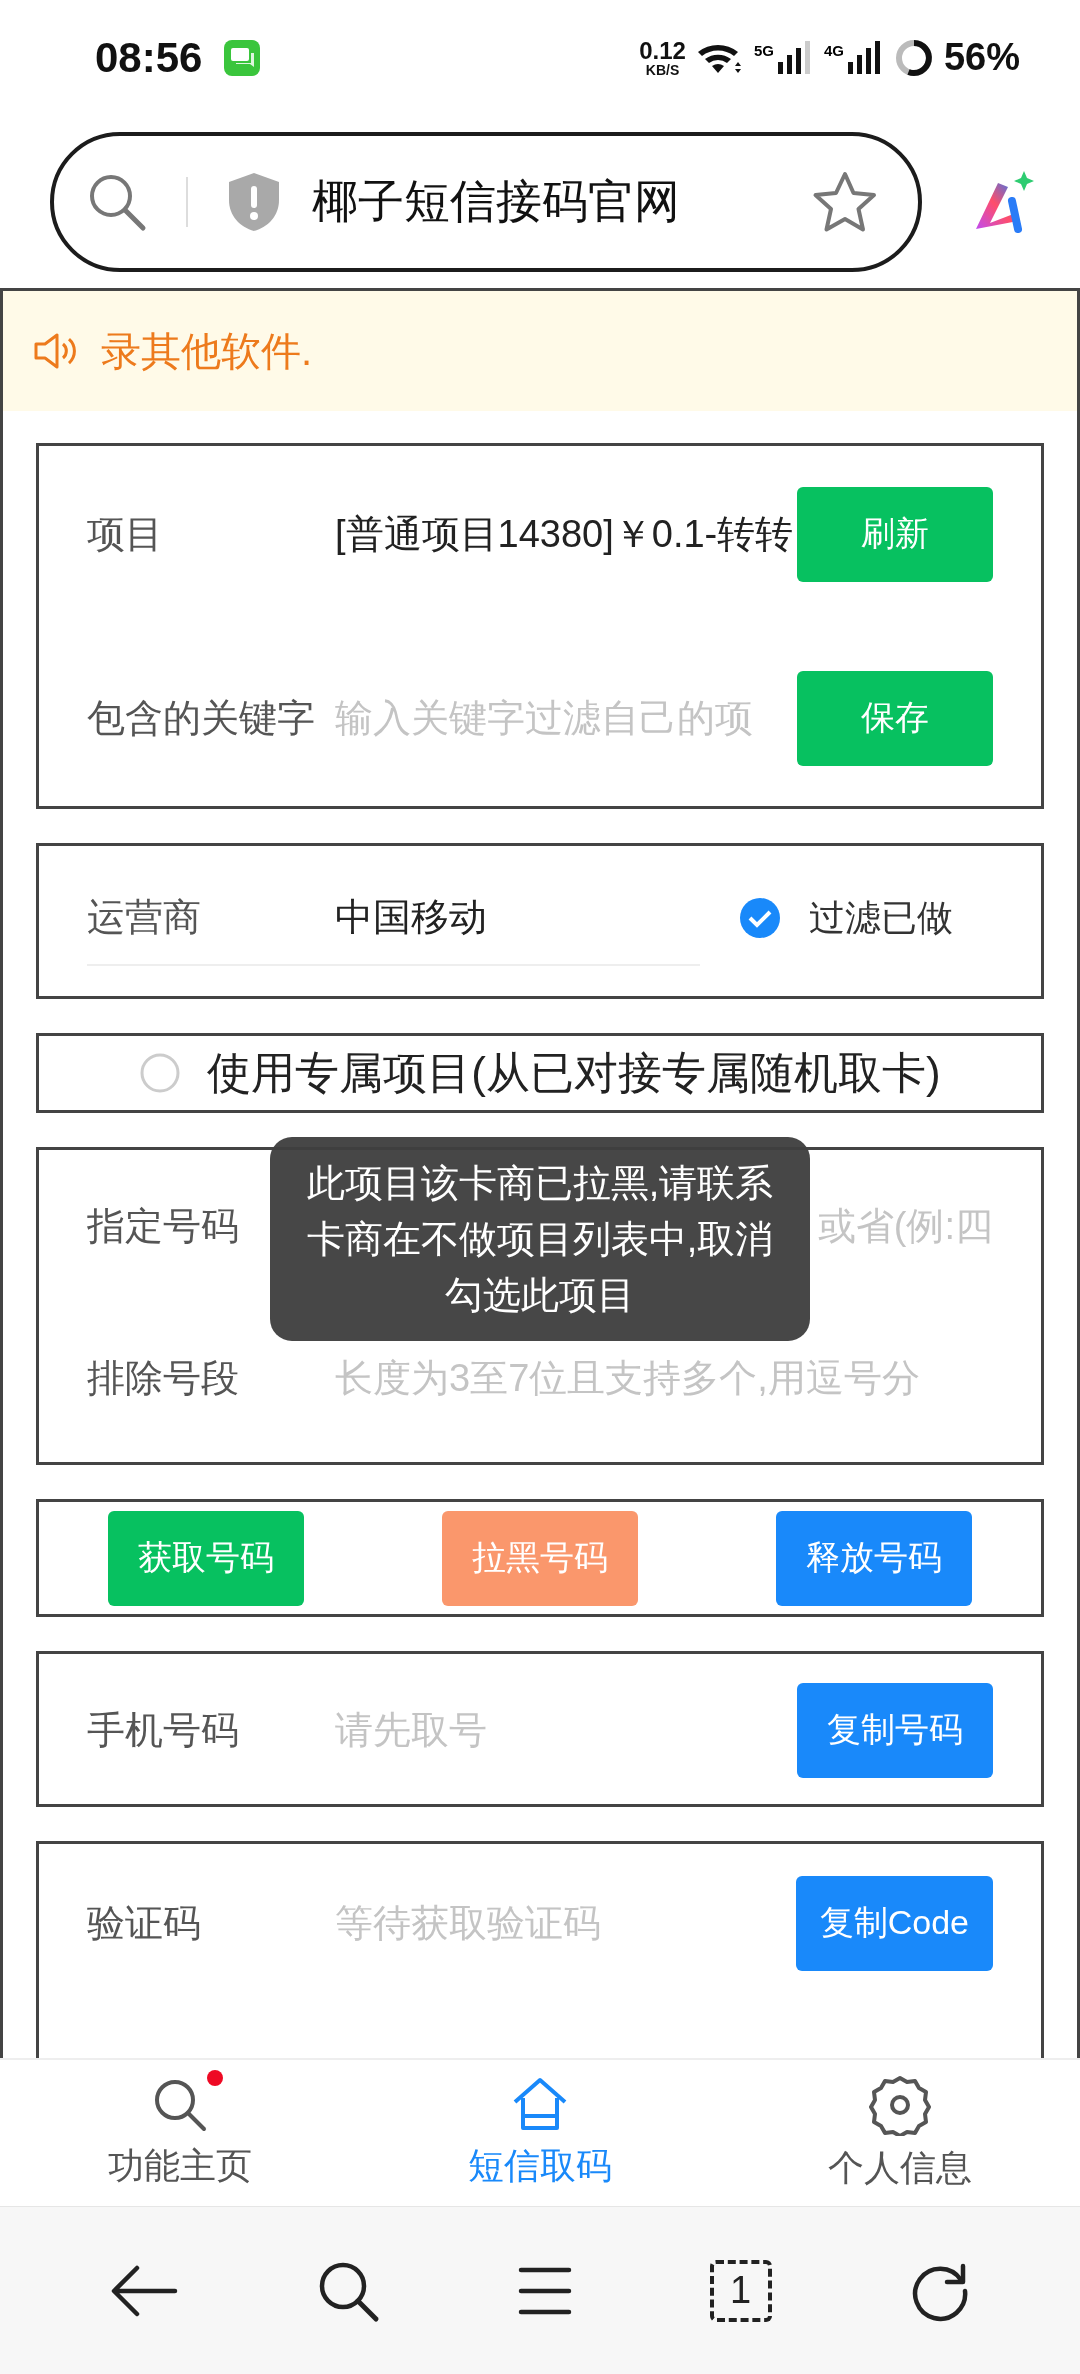 Image resolution: width=1080 pixels, height=2374 pixels. What do you see at coordinates (662, 69) in the screenshot?
I see `speed-unit: KB/S` at bounding box center [662, 69].